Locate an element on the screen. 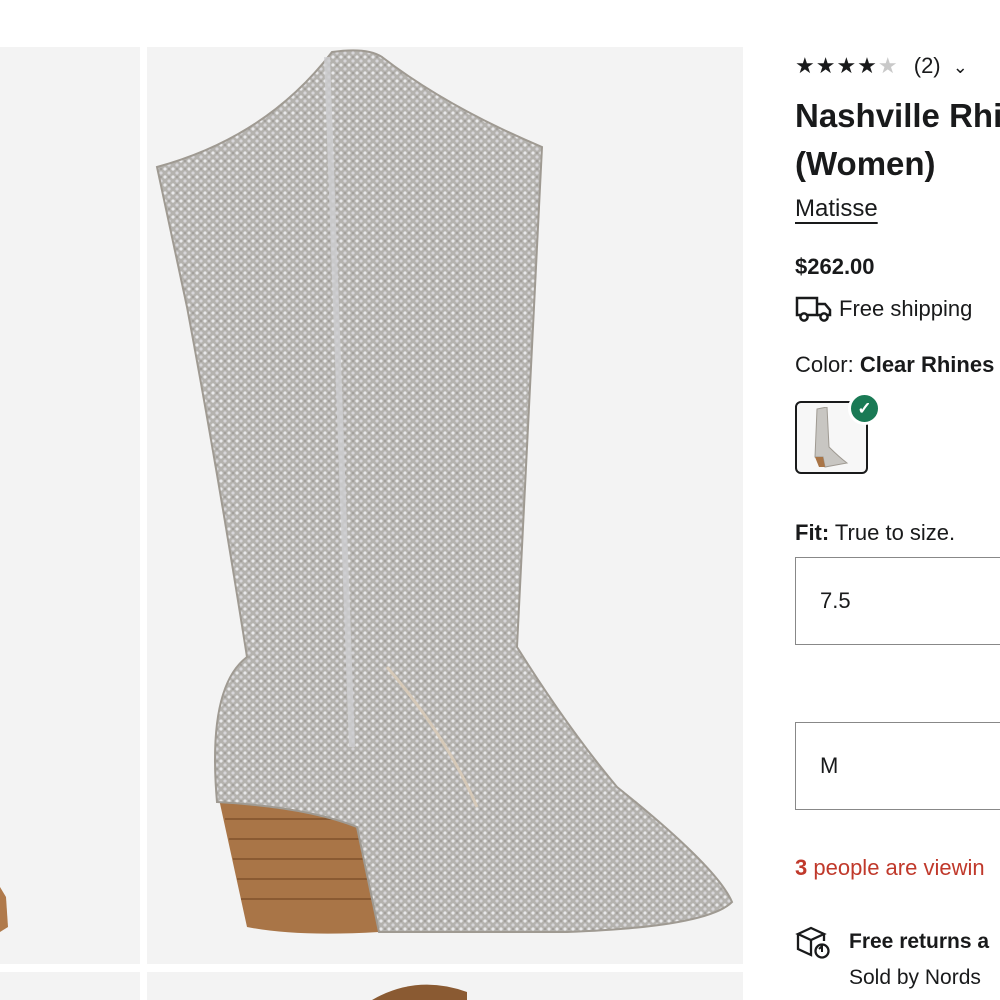 The width and height of the screenshot is (1000, 1000). color-selection-label: Color: Clear Rhines is located at coordinates (894, 365).